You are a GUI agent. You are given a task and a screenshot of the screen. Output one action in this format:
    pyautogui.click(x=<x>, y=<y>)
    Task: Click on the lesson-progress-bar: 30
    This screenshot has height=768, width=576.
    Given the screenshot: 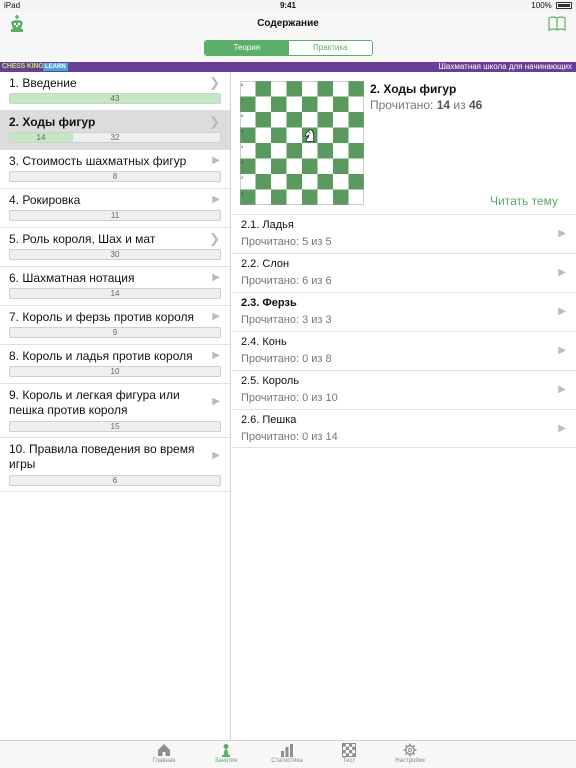 What is the action you would take?
    pyautogui.click(x=115, y=254)
    